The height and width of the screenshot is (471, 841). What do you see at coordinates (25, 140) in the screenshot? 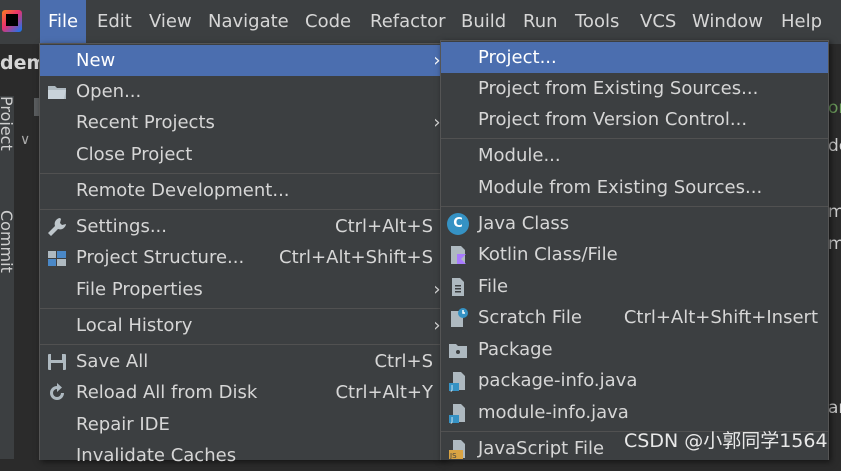
I see `chevron-down-icon: ∨` at bounding box center [25, 140].